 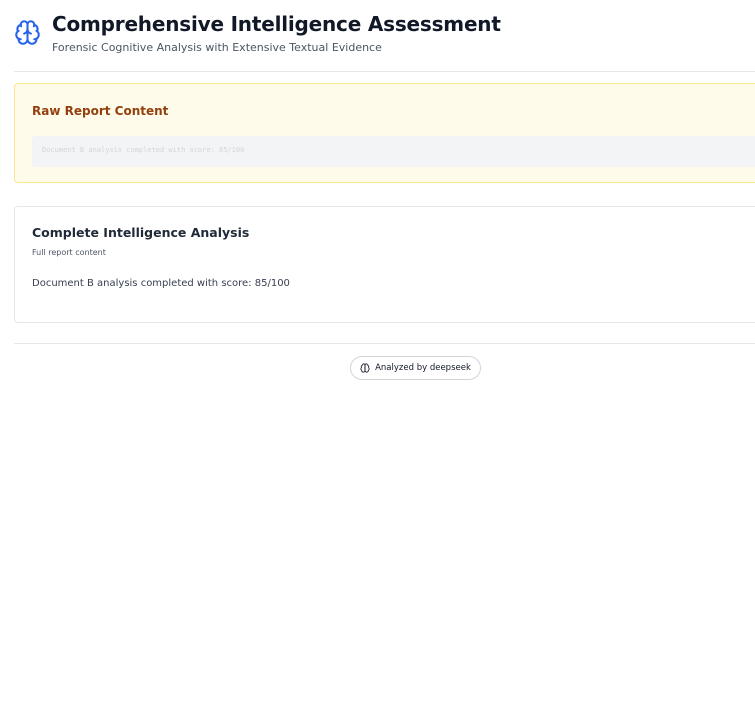 I want to click on raw-report-title: Raw Report Content, so click(x=100, y=111).